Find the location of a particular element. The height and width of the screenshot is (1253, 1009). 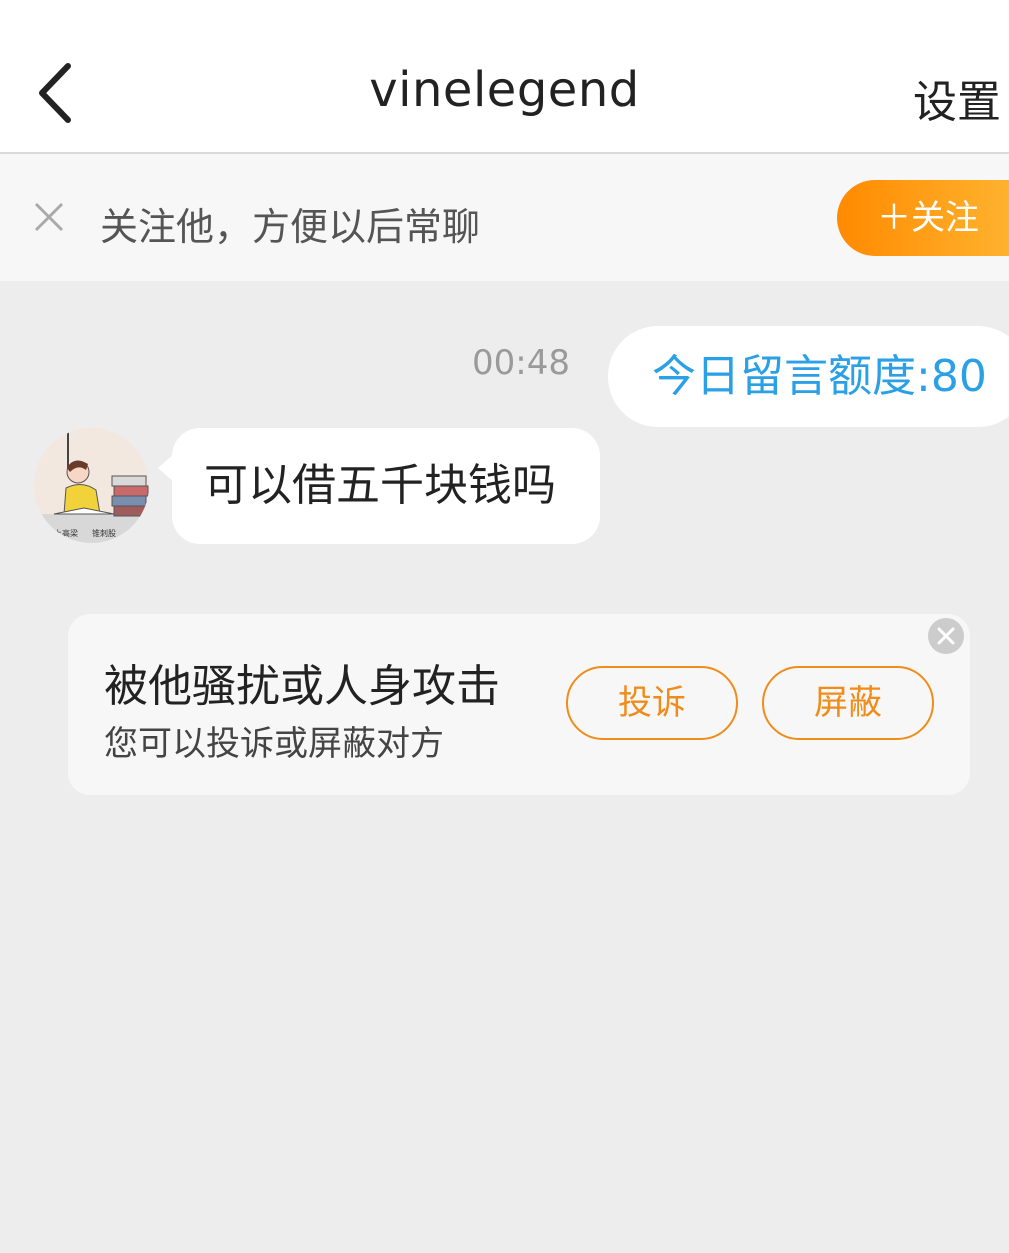

top-bar: vinelegend 设置 is located at coordinates (504, 77).